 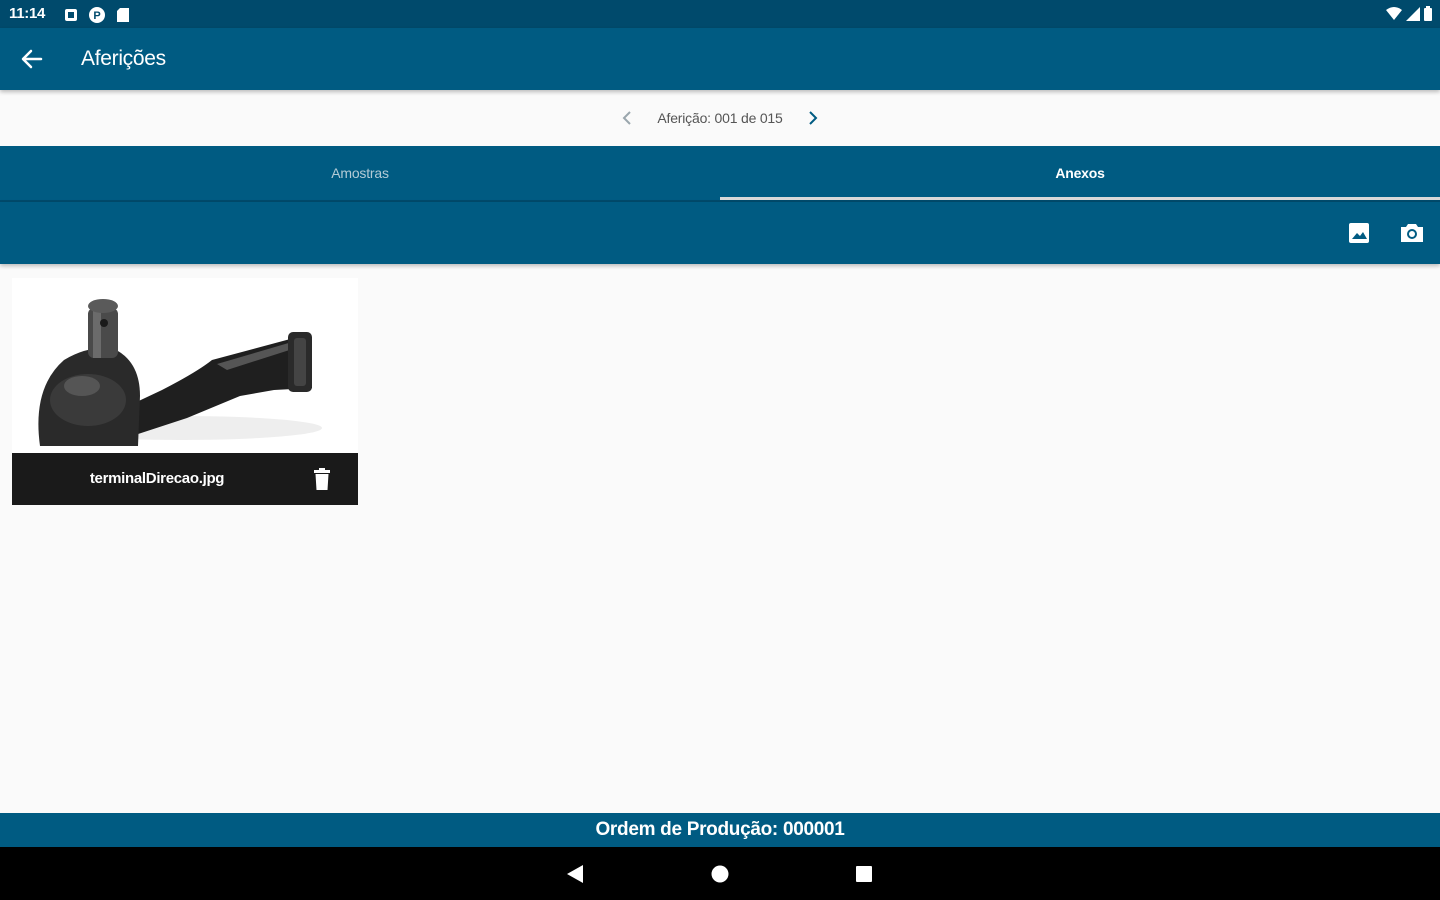 I want to click on page-title: Aferições, so click(x=123, y=58).